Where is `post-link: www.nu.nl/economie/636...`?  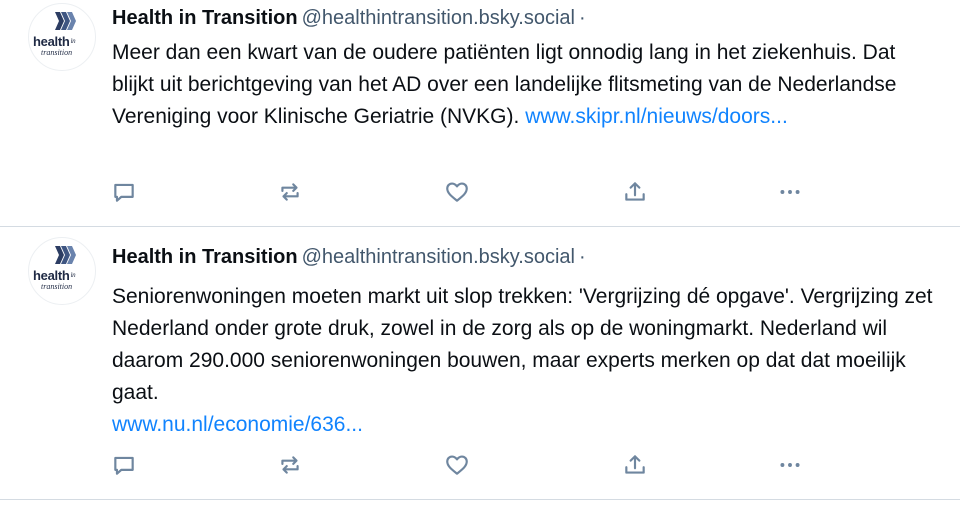 post-link: www.nu.nl/economie/636... is located at coordinates (237, 424).